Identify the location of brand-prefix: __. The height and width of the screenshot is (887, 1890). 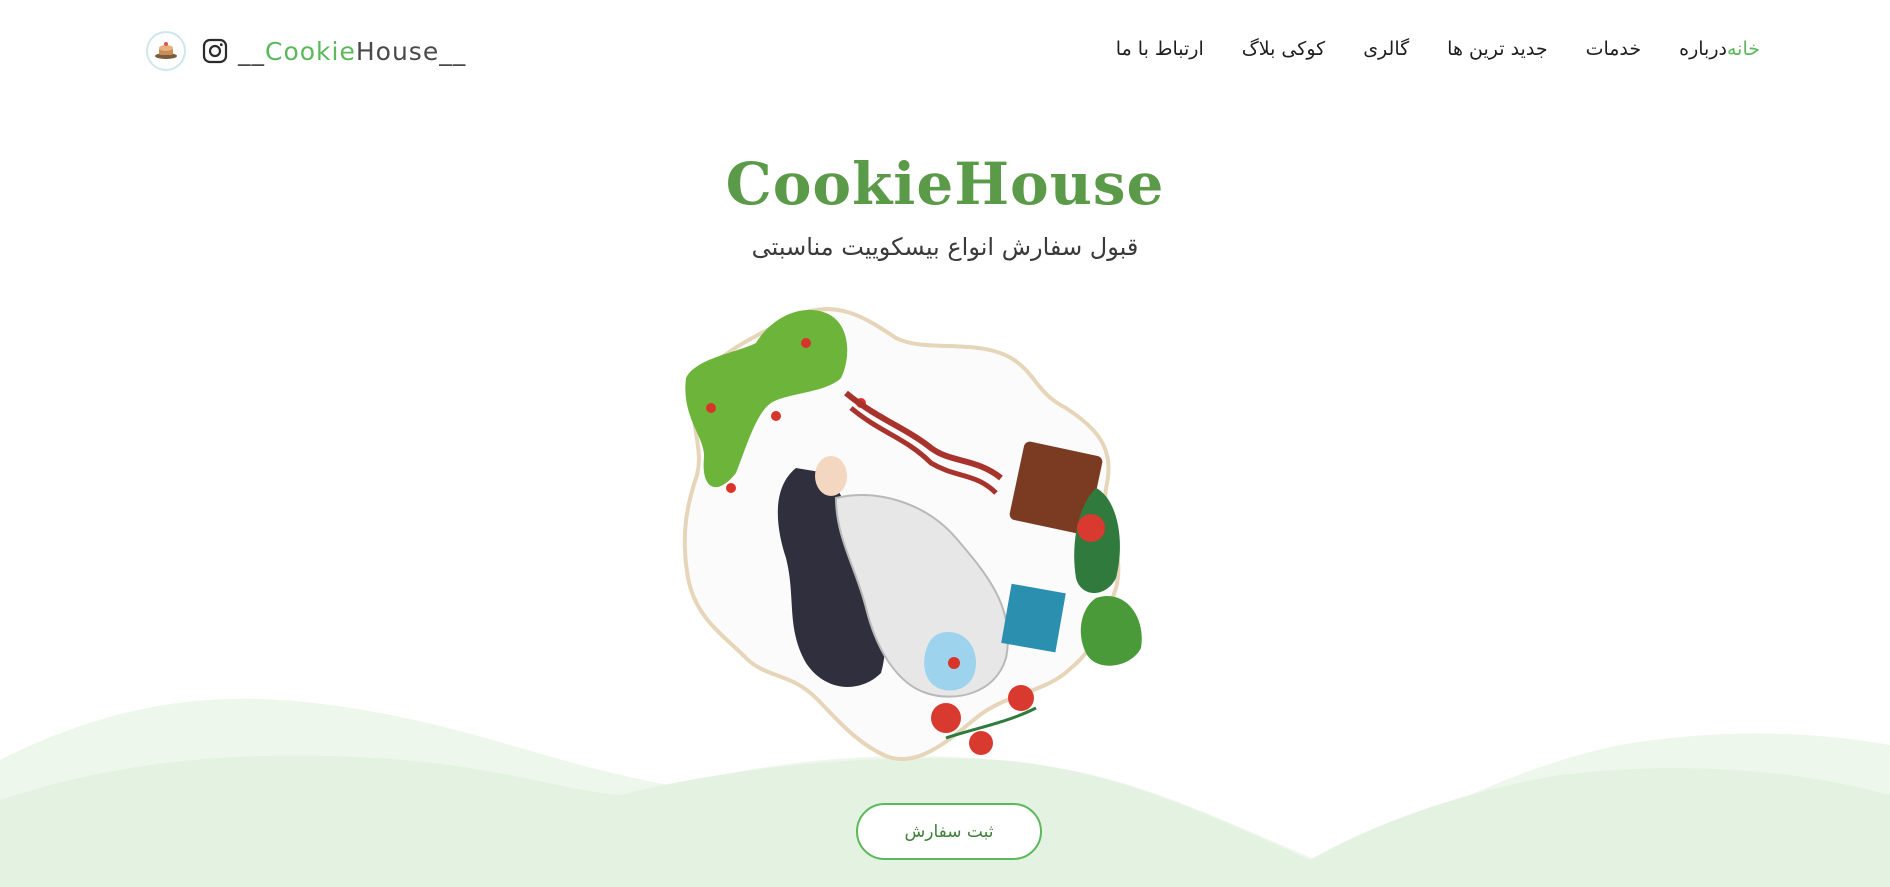
(251, 51).